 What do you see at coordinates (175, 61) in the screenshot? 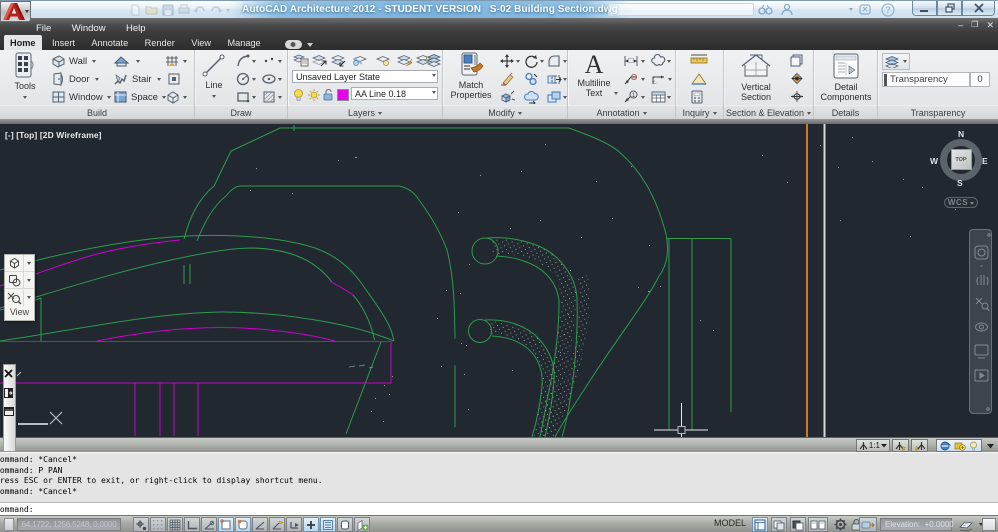
I see `grid-button` at bounding box center [175, 61].